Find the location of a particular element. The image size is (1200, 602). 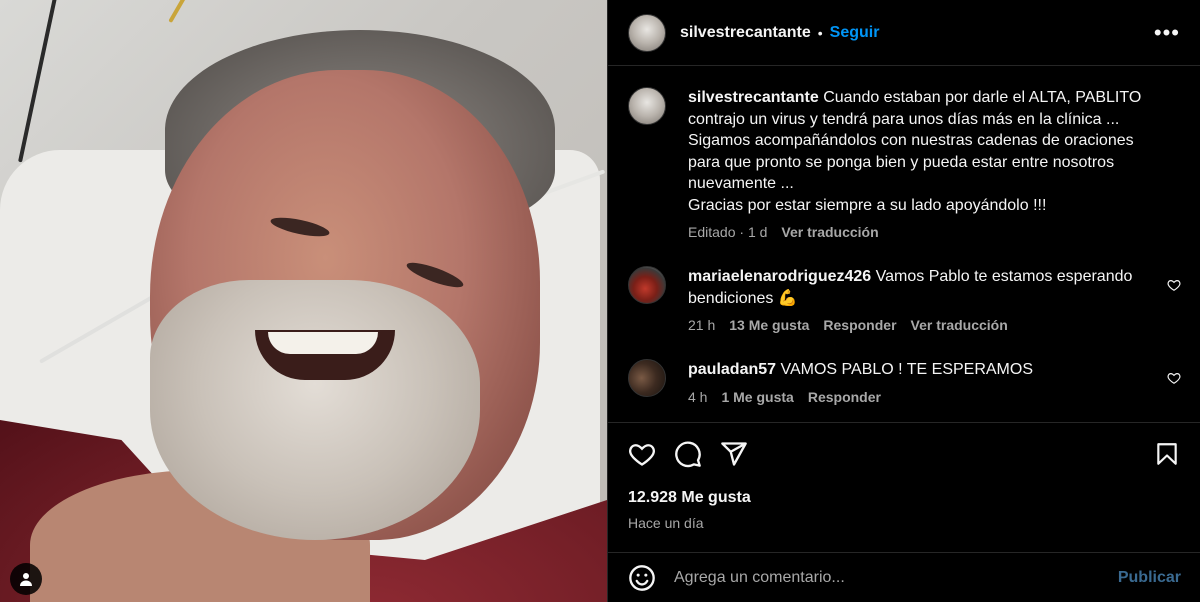

comment-likes: 1 Me gusta is located at coordinates (757, 397).